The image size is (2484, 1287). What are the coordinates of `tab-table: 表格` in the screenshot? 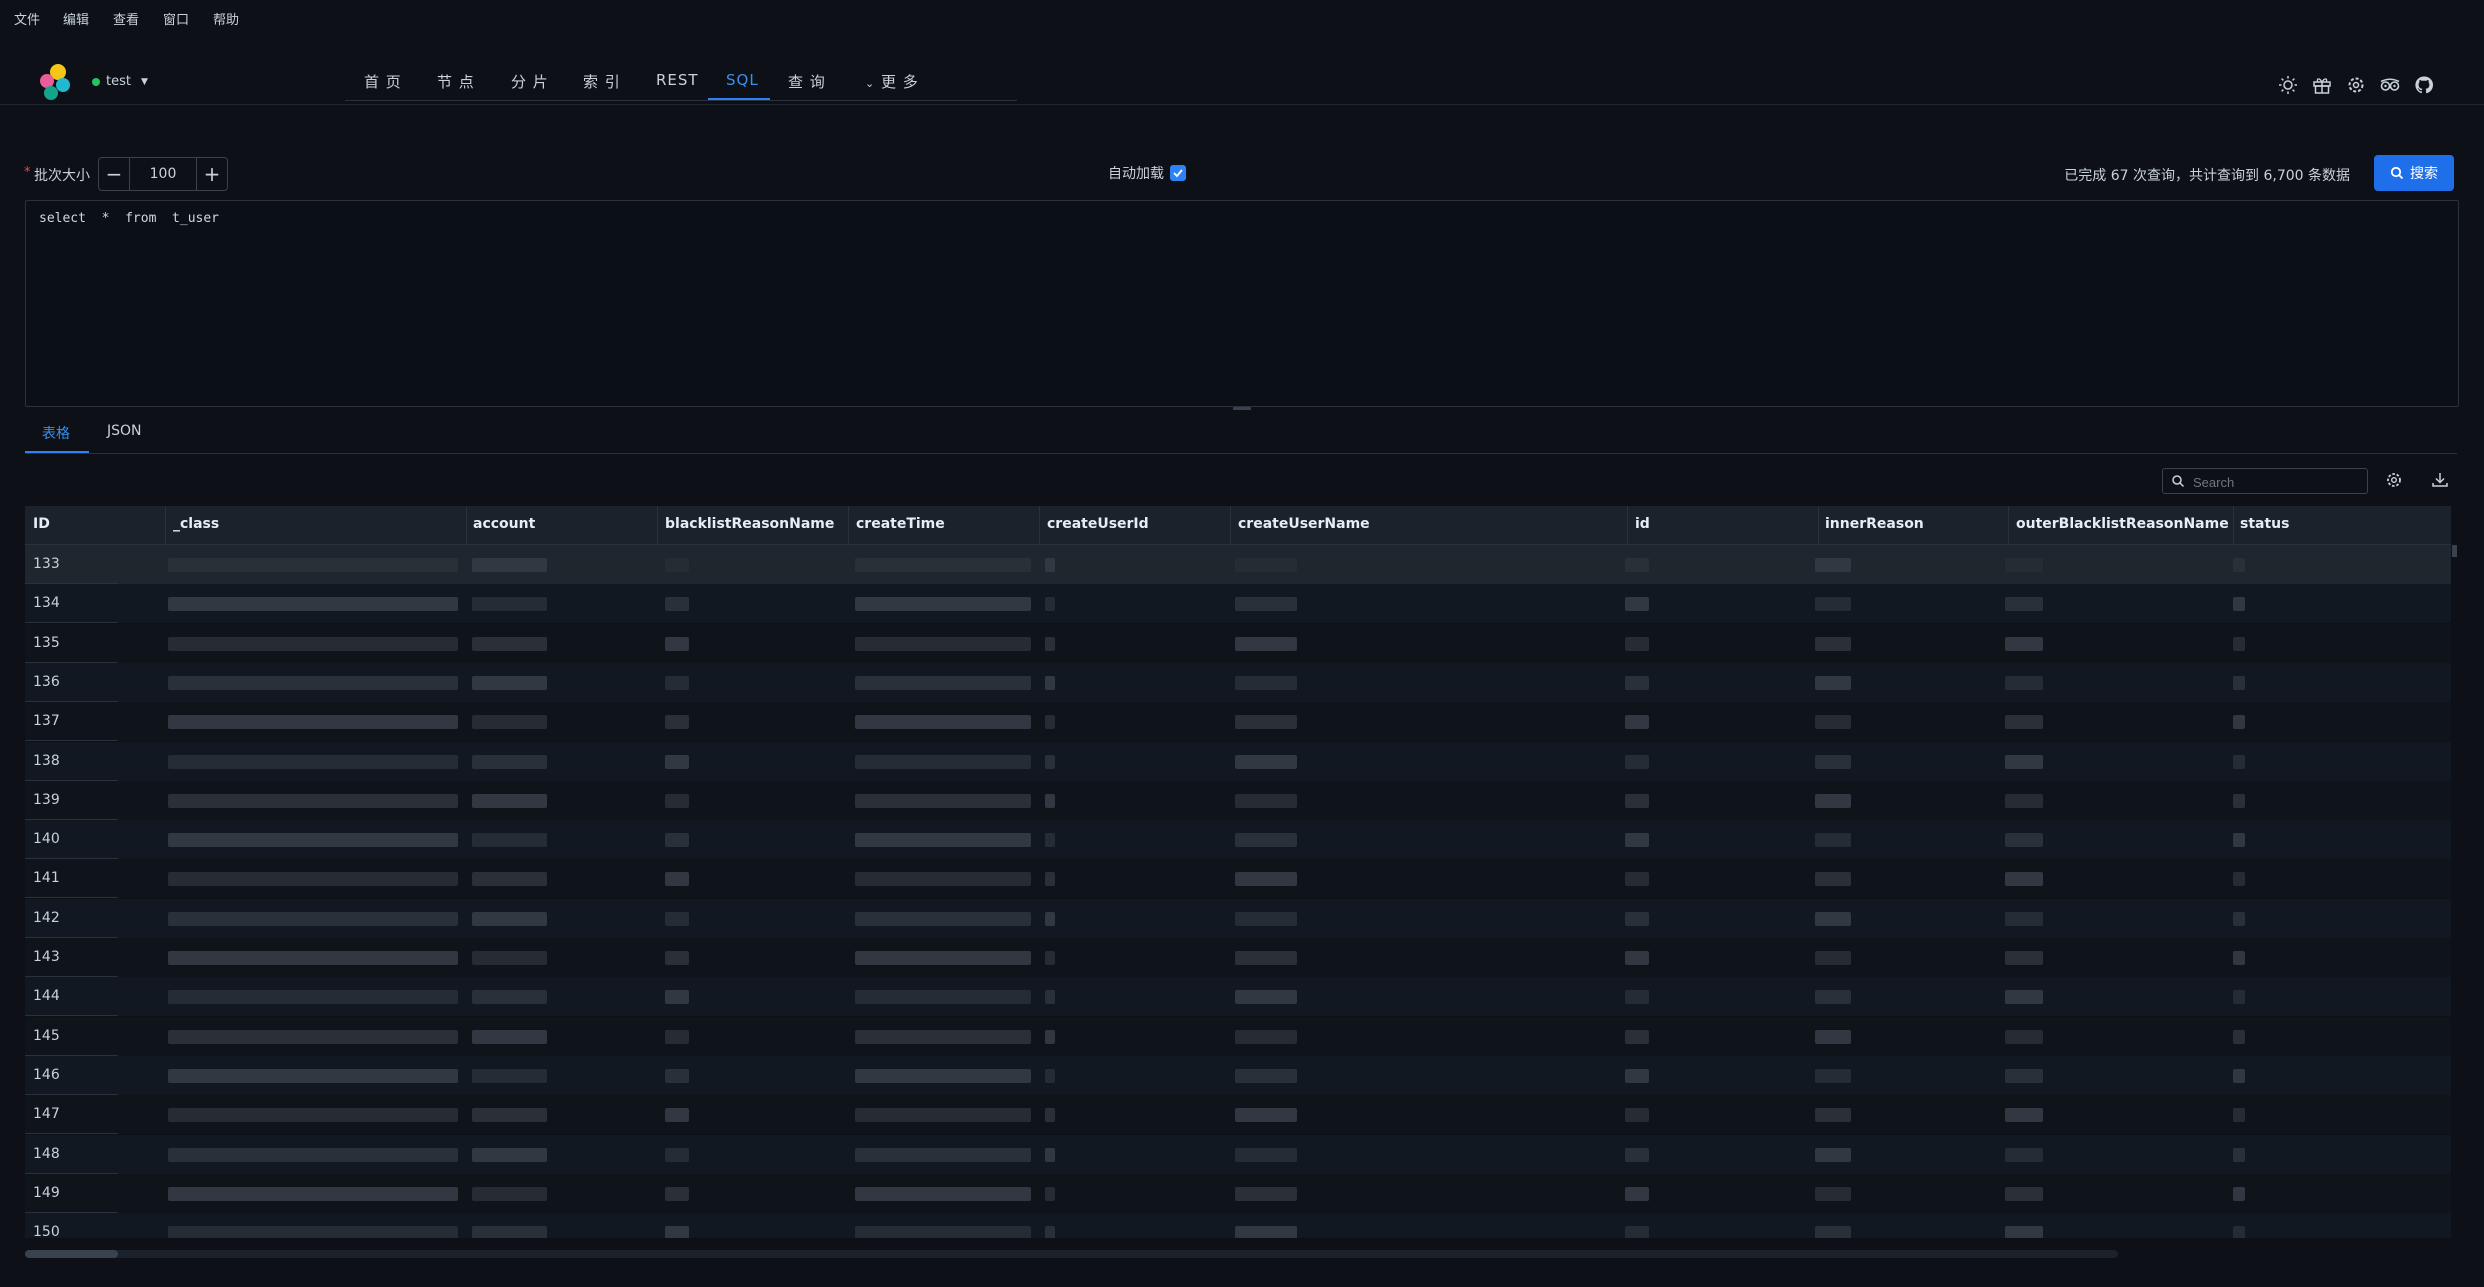 It's located at (56, 433).